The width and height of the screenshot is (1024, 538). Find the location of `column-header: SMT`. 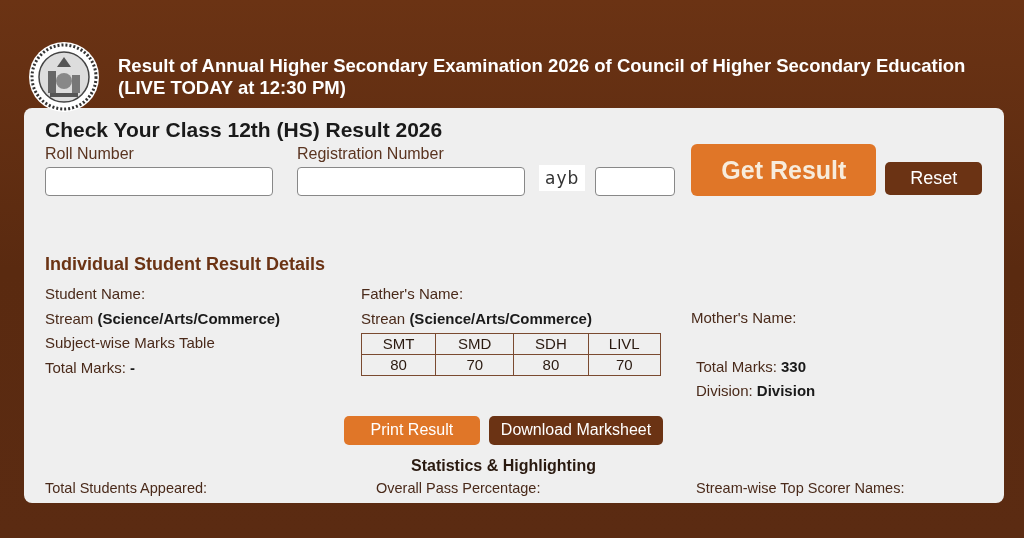

column-header: SMT is located at coordinates (398, 344).